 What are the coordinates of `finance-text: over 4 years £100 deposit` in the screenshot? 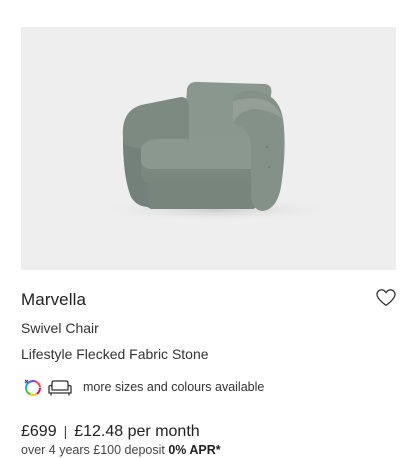 It's located at (93, 450).